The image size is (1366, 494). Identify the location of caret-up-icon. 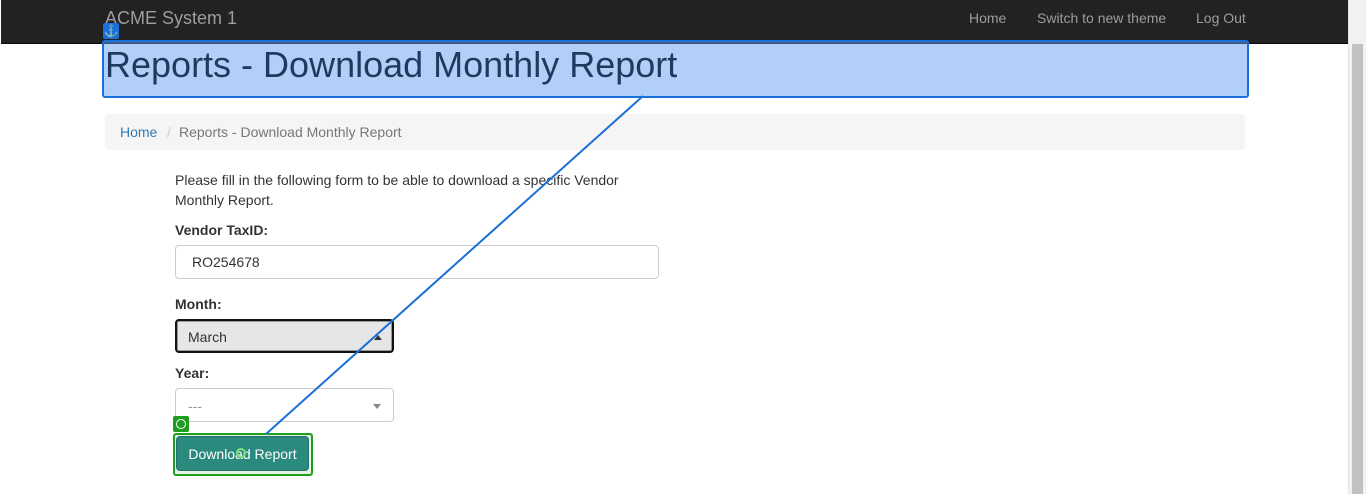
(378, 337).